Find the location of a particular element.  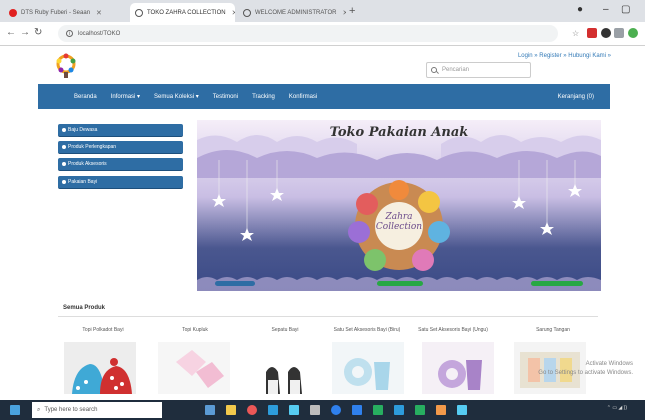

maximize-icon: ▢ is located at coordinates (625, 9).